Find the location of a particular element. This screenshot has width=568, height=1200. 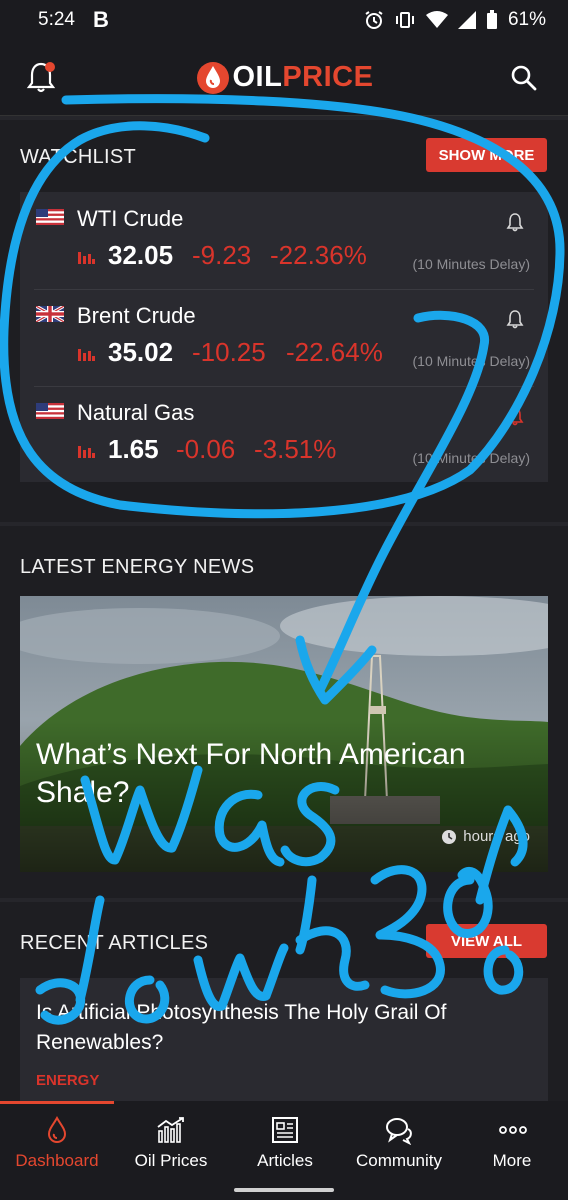

commodity-change: -0.06 is located at coordinates (206, 449).